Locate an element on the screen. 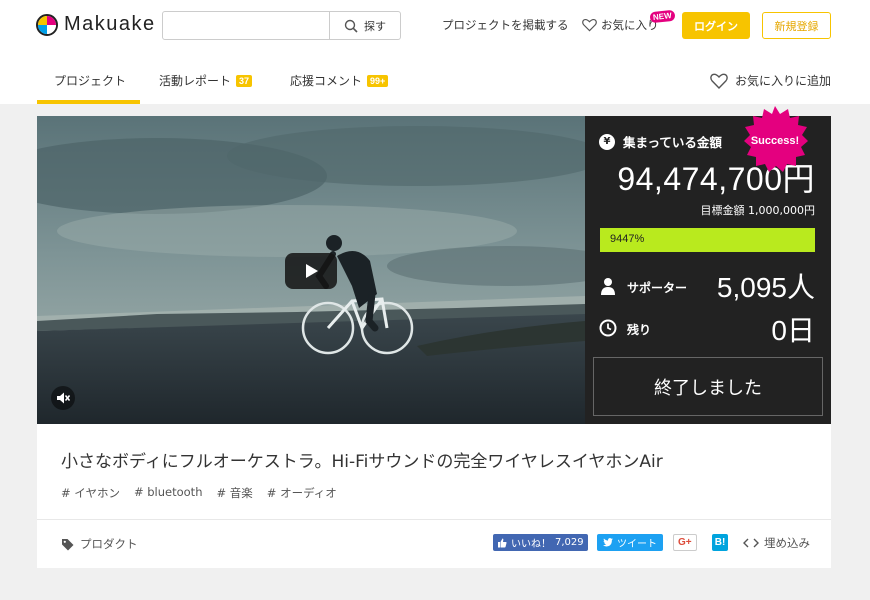 This screenshot has height=600, width=870. collected-amount-heading: ¥ 集まっている金額 is located at coordinates (660, 141).